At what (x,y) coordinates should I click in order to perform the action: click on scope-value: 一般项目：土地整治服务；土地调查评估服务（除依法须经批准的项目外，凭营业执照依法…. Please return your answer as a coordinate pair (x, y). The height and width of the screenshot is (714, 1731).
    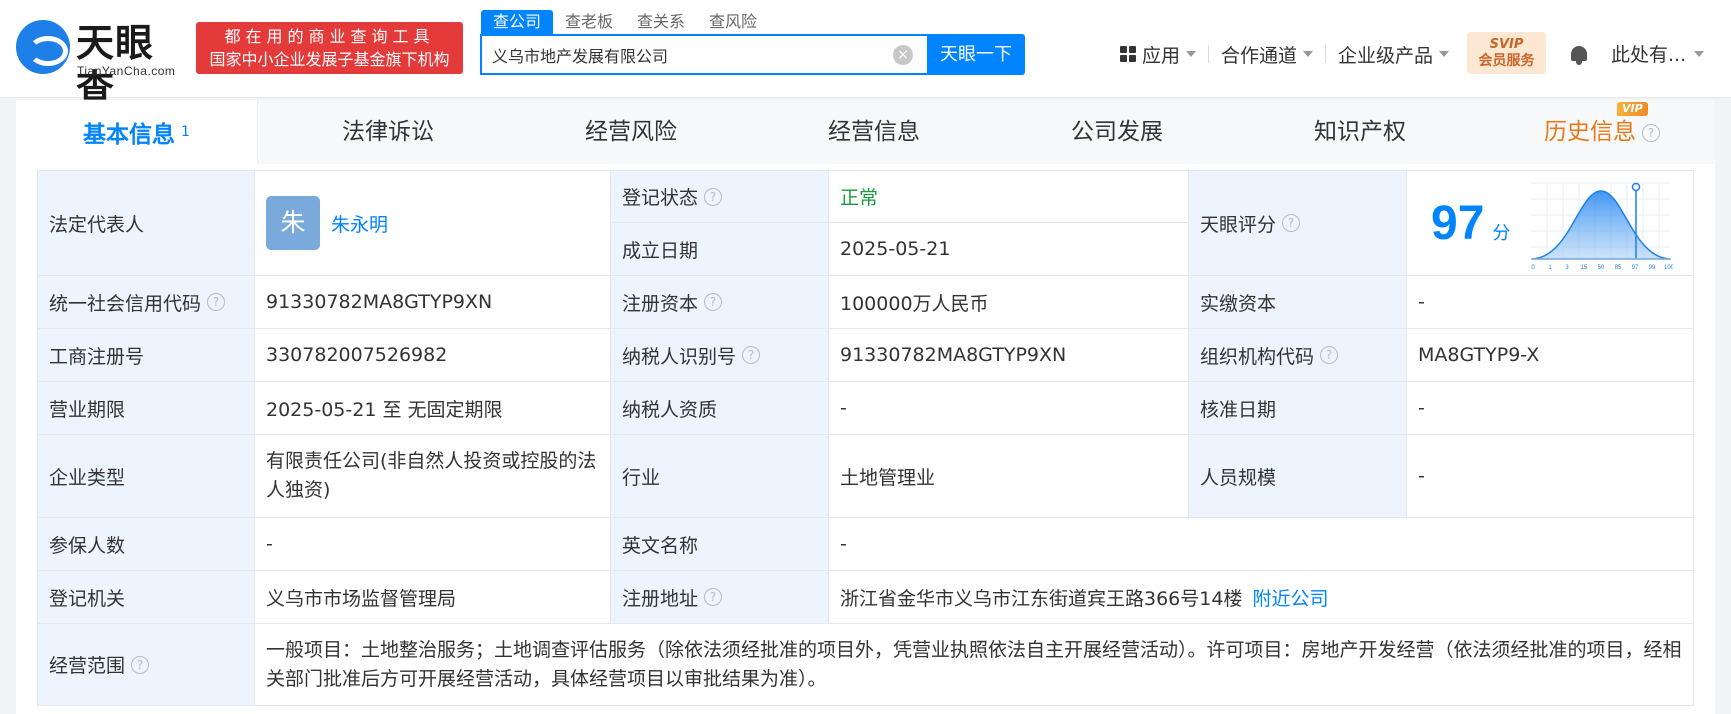
    Looking at the image, I should click on (974, 665).